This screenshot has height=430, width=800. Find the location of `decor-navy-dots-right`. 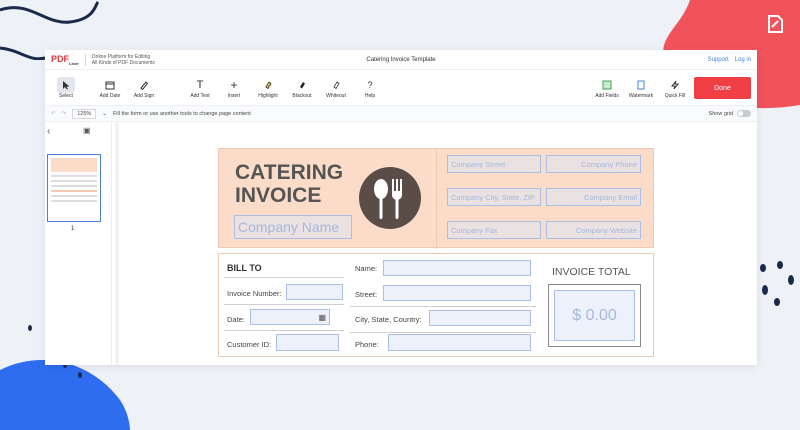

decor-navy-dots-right is located at coordinates (777, 283).